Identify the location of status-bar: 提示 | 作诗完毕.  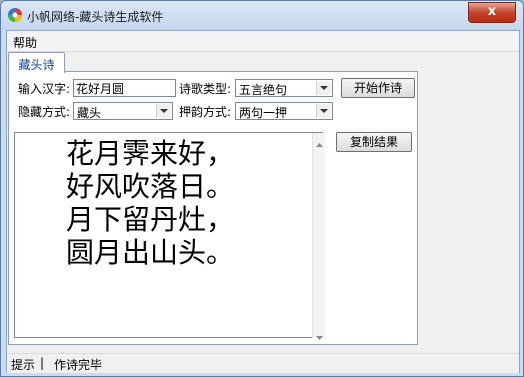
(263, 363).